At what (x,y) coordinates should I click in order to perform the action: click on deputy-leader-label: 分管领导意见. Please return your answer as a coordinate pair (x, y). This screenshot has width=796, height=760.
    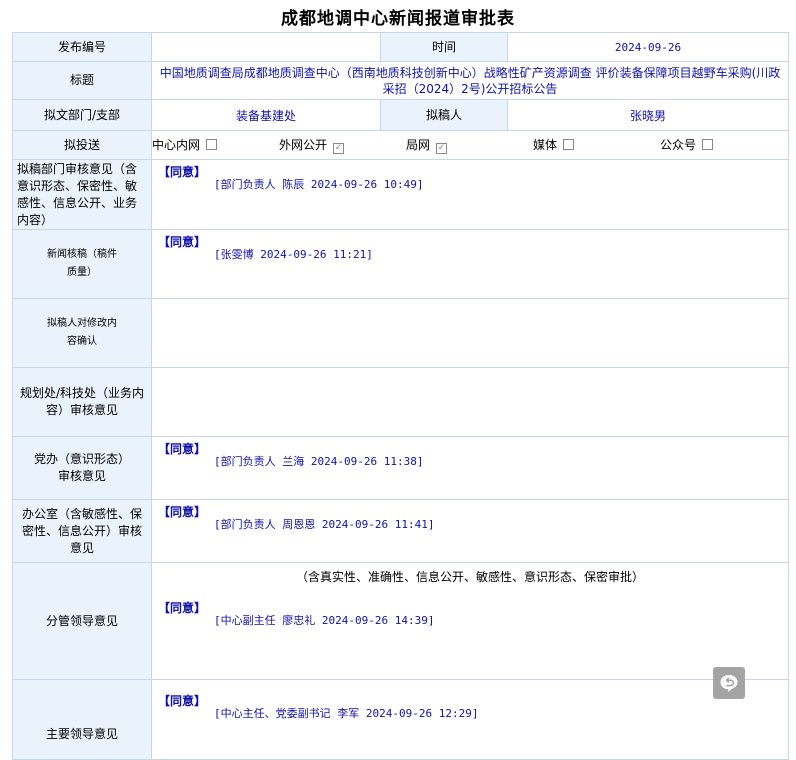
    Looking at the image, I should click on (82, 621).